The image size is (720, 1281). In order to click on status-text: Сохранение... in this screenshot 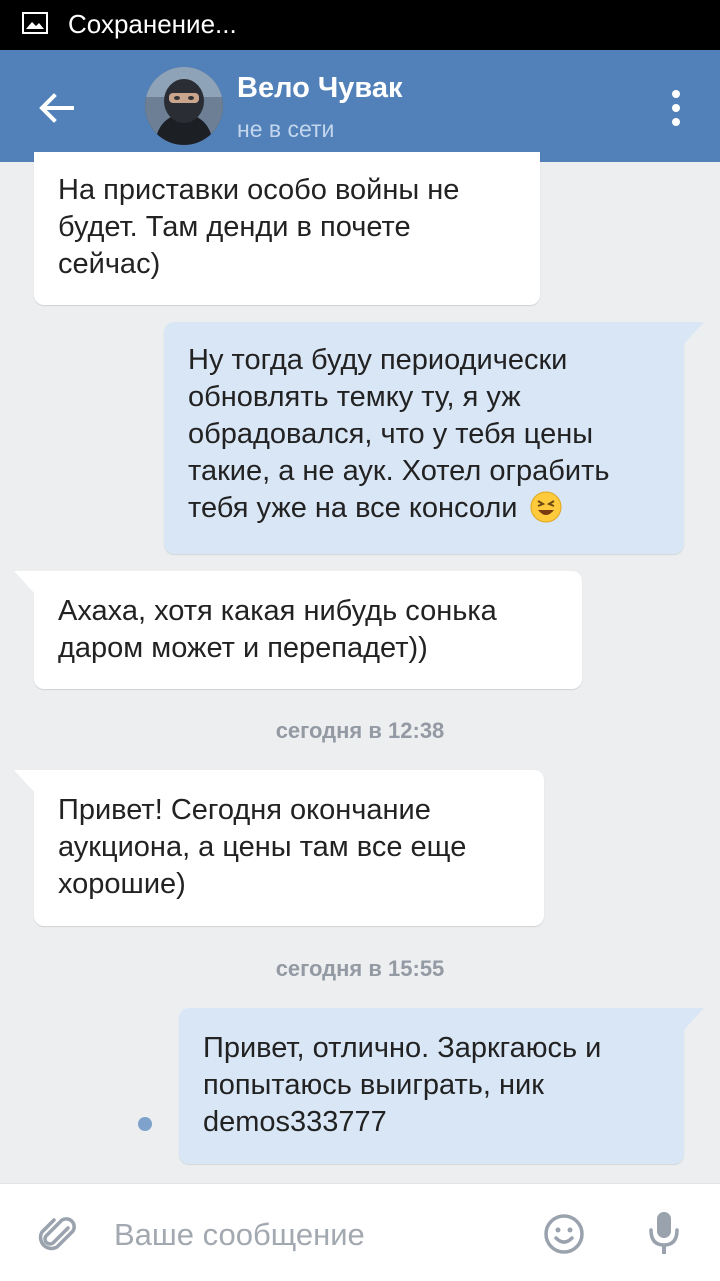, I will do `click(152, 24)`.